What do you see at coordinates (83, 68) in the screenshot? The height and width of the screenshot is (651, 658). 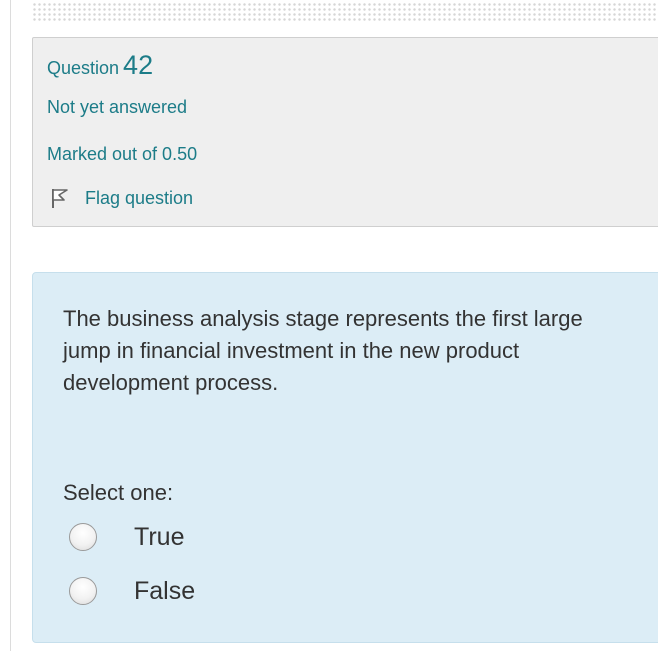 I see `question-label: Question` at bounding box center [83, 68].